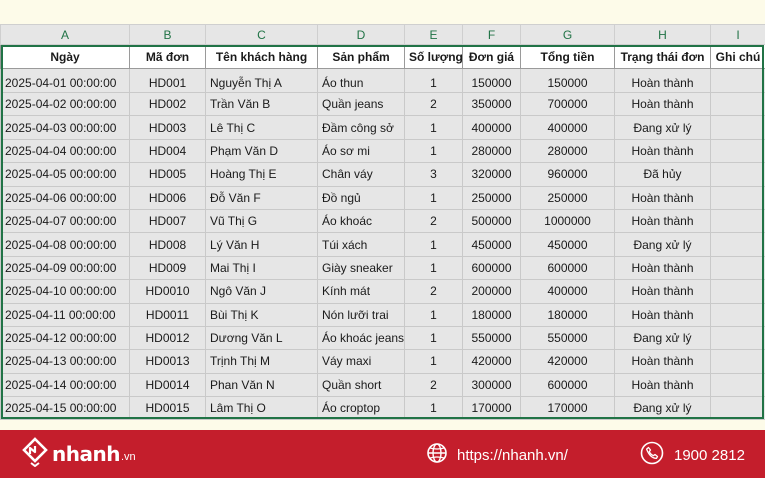 The width and height of the screenshot is (765, 478). What do you see at coordinates (491, 408) in the screenshot?
I see `unit-price-cell: 170000` at bounding box center [491, 408].